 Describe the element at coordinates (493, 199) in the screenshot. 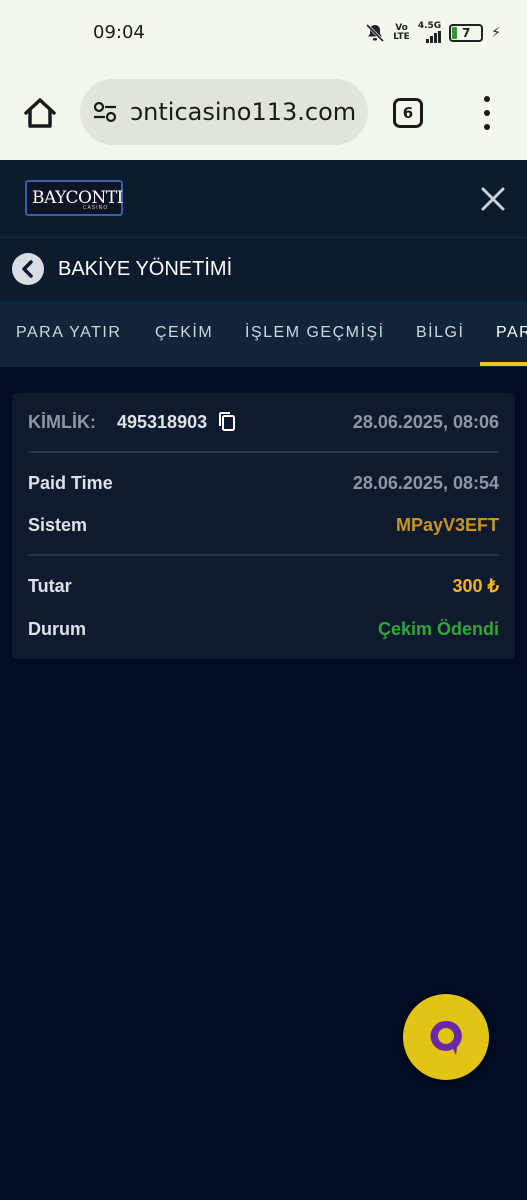

I see `close-icon` at that location.